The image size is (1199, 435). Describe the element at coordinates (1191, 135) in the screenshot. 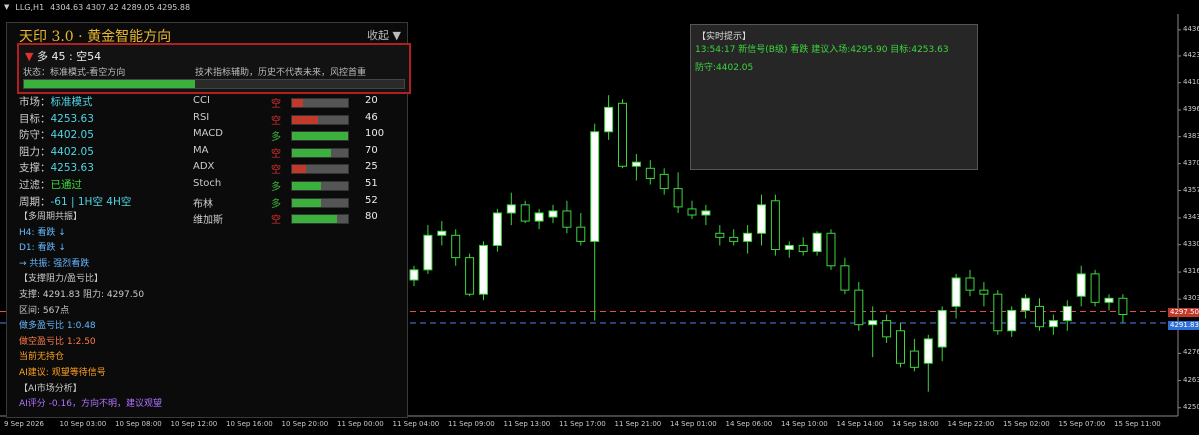

I see `price-tick-label: 4383.55` at that location.